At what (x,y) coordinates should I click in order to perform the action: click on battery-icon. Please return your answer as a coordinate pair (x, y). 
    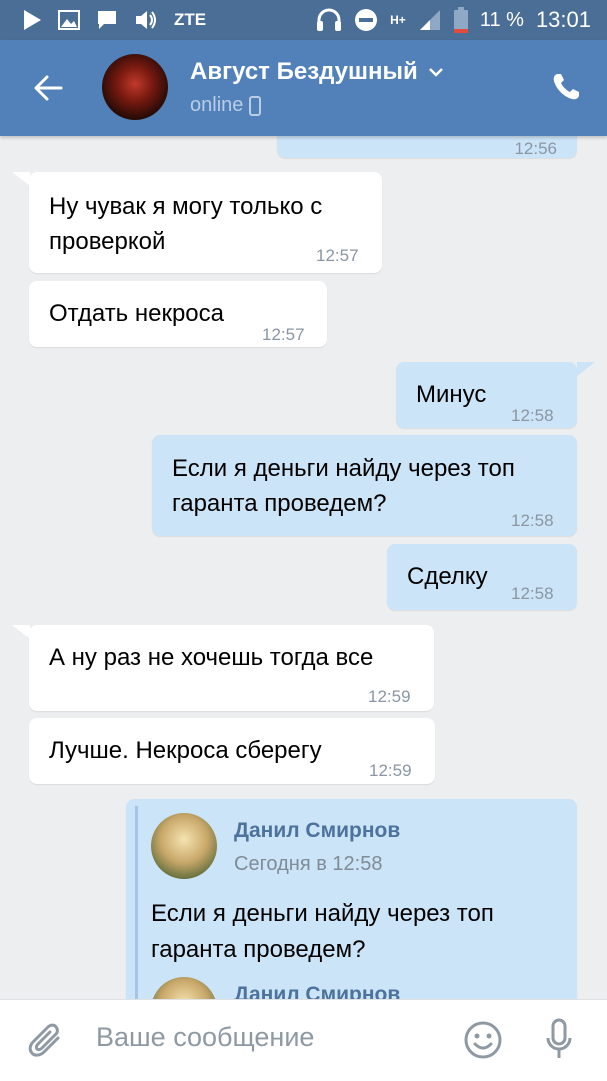
    Looking at the image, I should click on (460, 20).